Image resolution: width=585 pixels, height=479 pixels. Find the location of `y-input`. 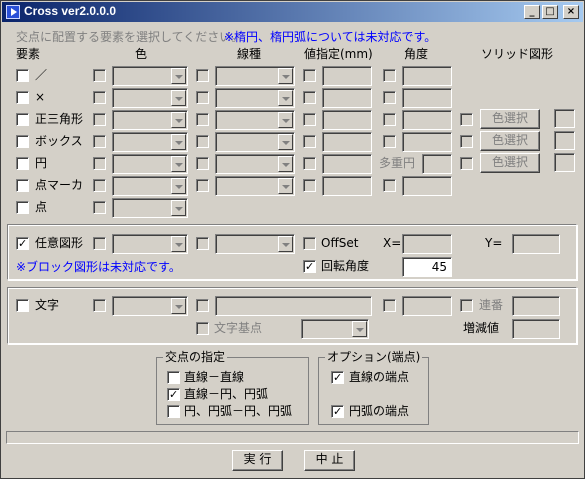

y-input is located at coordinates (536, 244).